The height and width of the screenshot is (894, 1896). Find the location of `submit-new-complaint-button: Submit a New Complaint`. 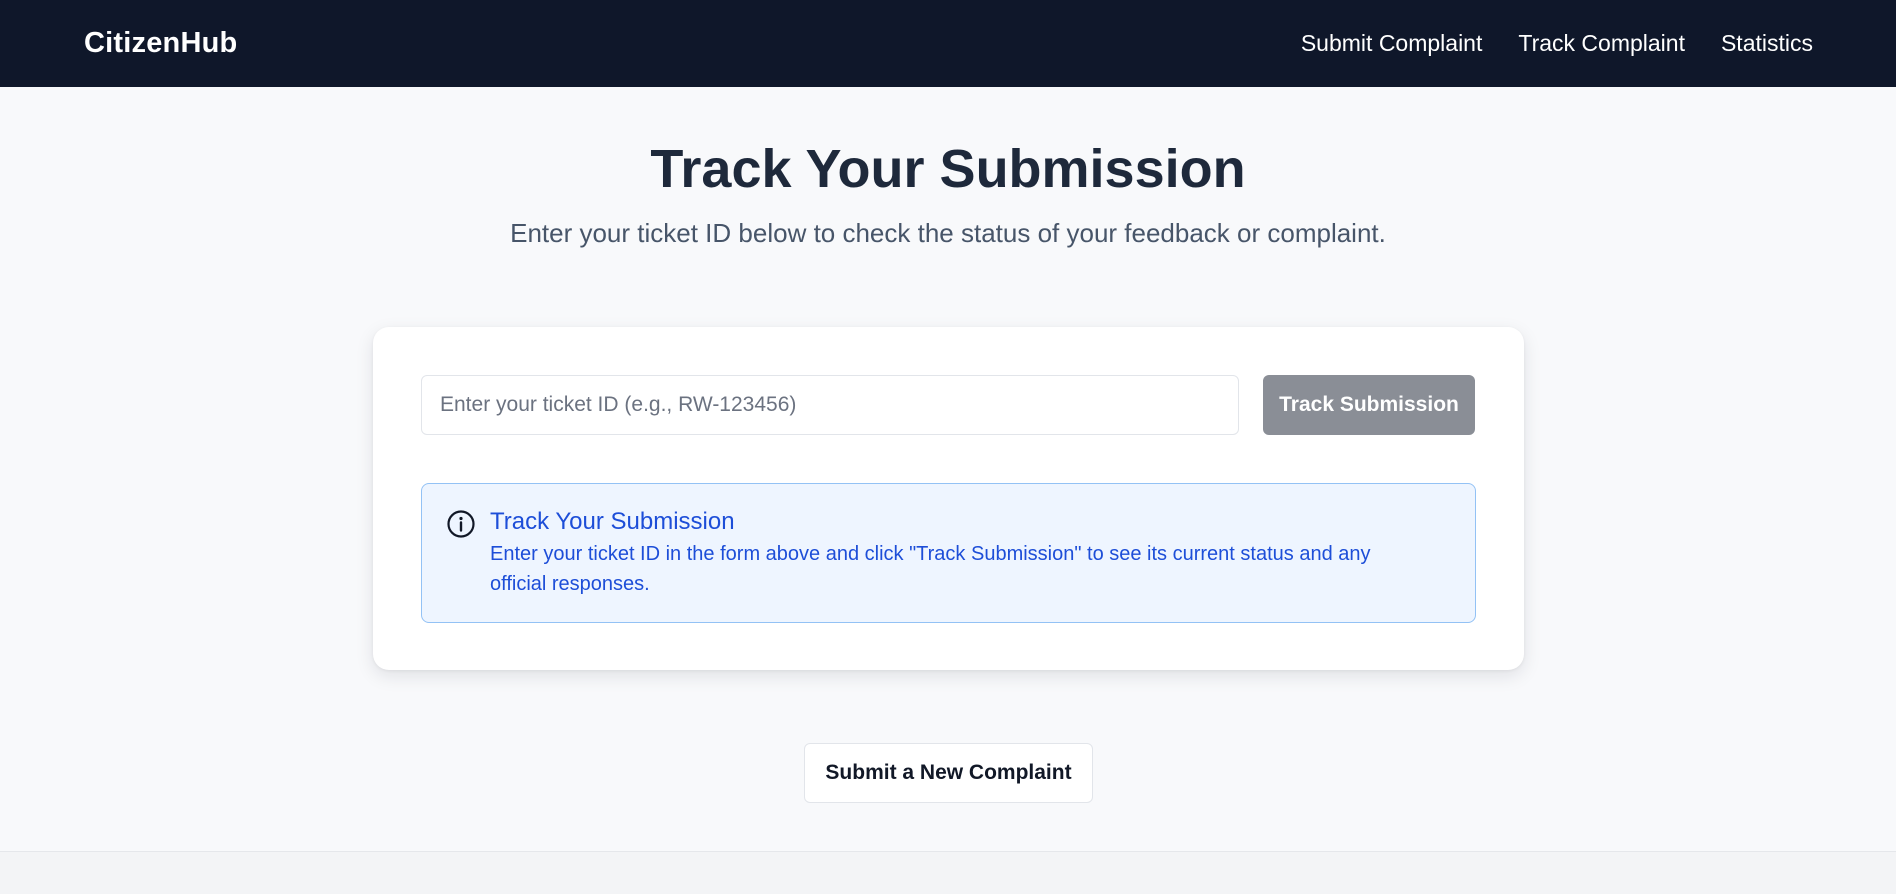

submit-new-complaint-button: Submit a New Complaint is located at coordinates (948, 773).